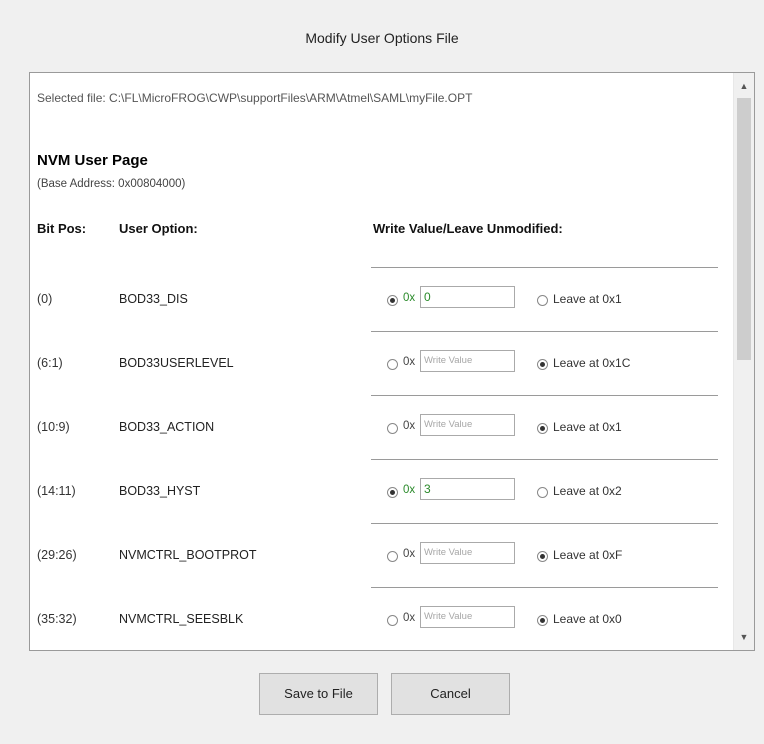 The height and width of the screenshot is (744, 764). I want to click on bit-position: (0), so click(45, 299).